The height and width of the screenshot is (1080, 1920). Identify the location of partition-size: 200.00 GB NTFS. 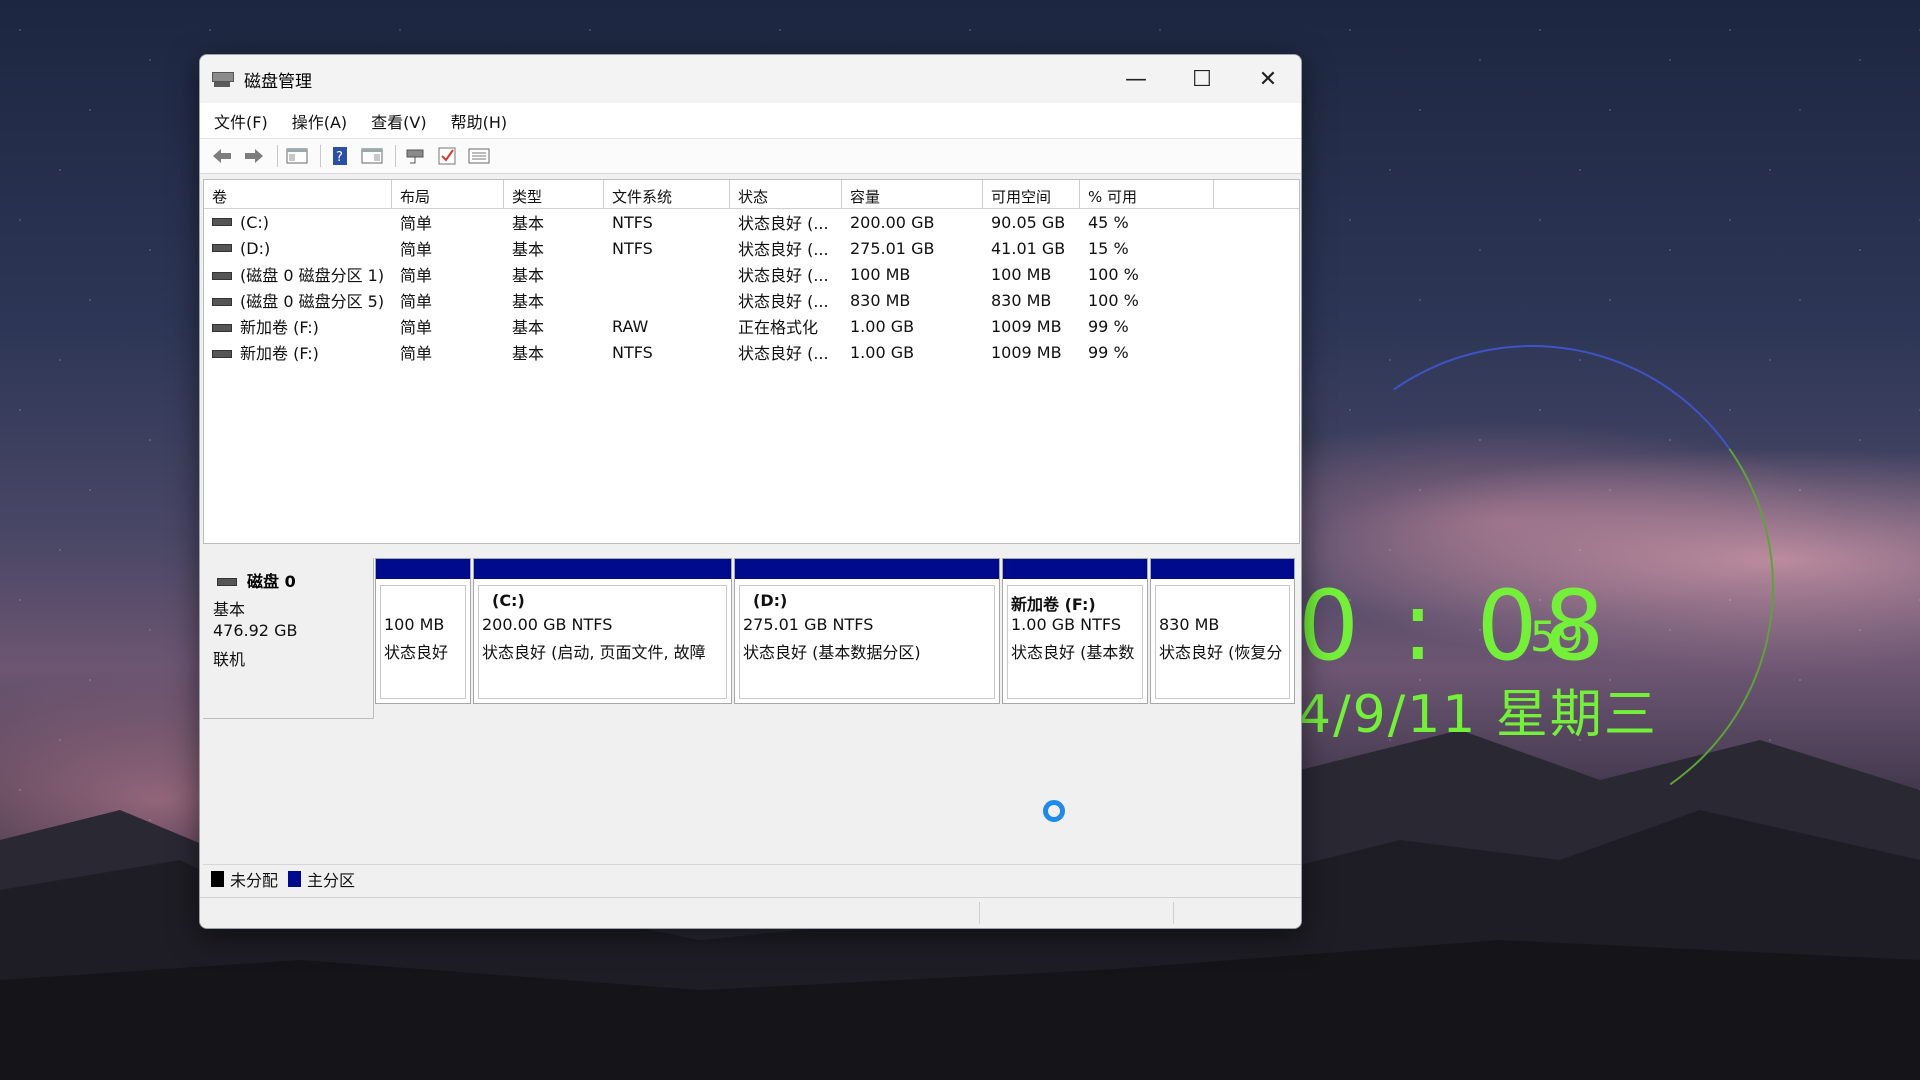
(547, 624).